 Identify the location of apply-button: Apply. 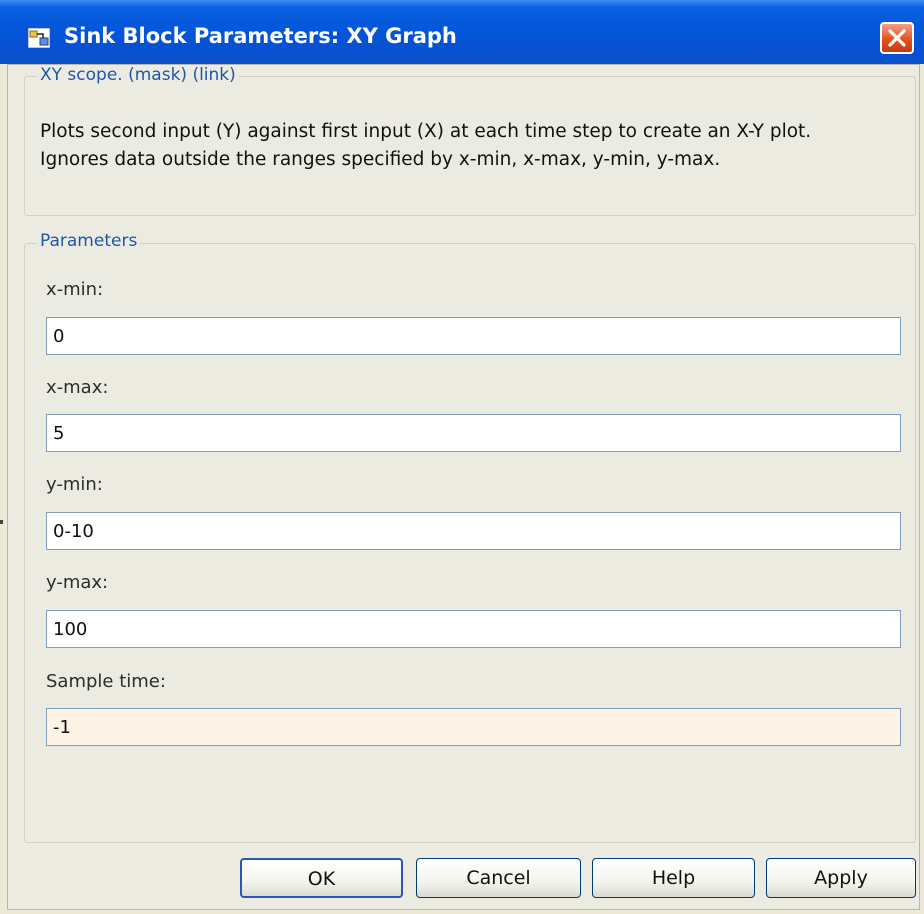
(841, 878).